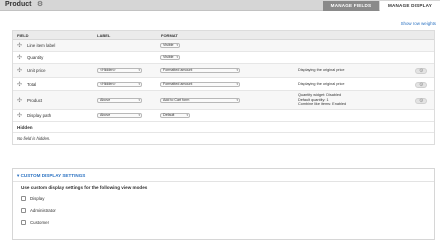 The height and width of the screenshot is (245, 440). What do you see at coordinates (23, 198) in the screenshot?
I see `checkbox-display` at bounding box center [23, 198].